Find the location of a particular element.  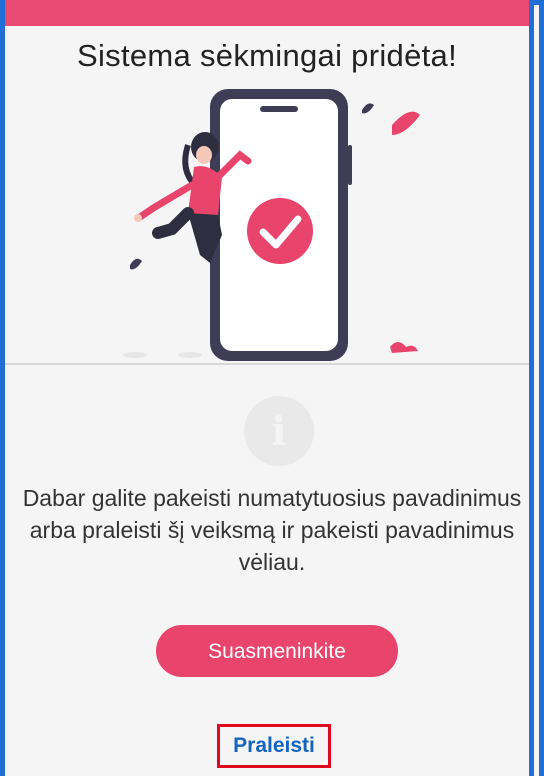

info-icon: i is located at coordinates (279, 431).